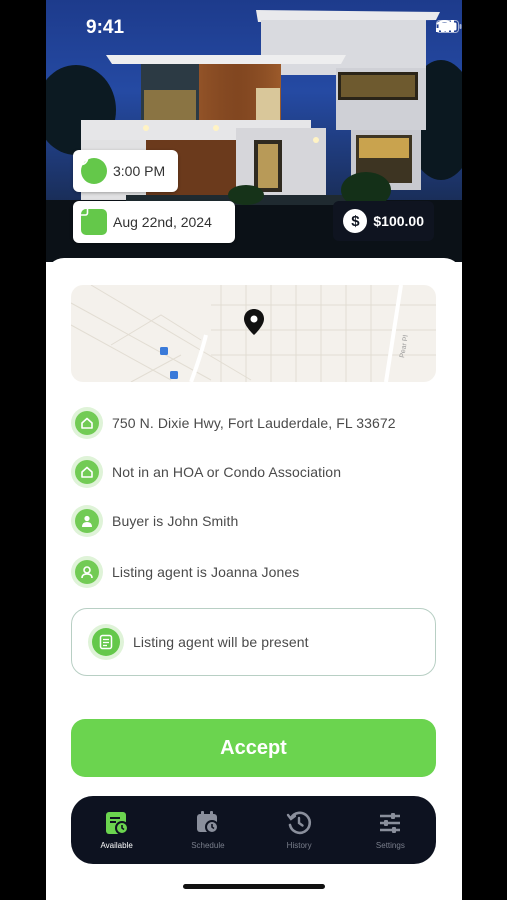 Image resolution: width=507 pixels, height=900 pixels. I want to click on person-icon, so click(87, 521).